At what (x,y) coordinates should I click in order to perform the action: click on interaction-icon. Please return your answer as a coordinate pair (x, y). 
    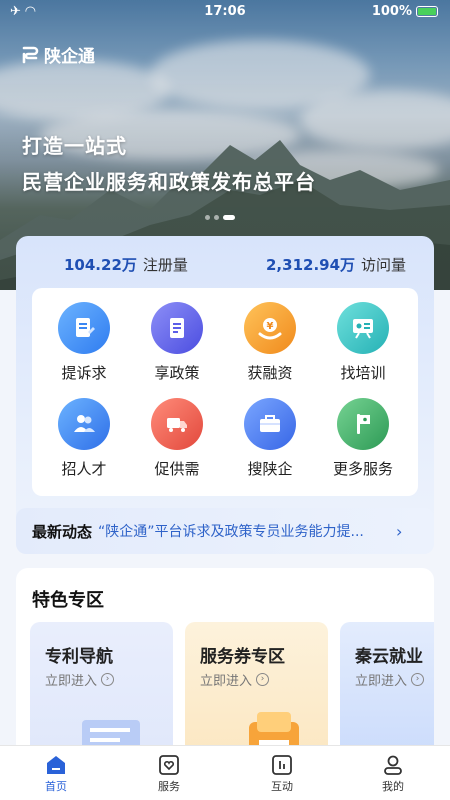
    Looking at the image, I should click on (282, 765).